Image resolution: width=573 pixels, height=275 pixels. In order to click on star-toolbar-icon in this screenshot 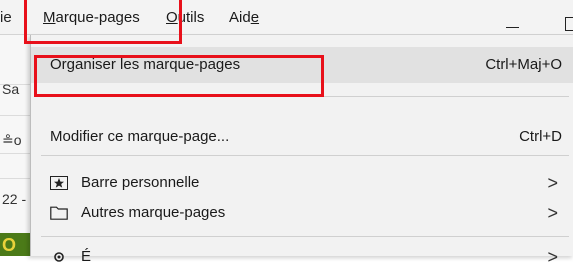, I will do `click(59, 183)`.